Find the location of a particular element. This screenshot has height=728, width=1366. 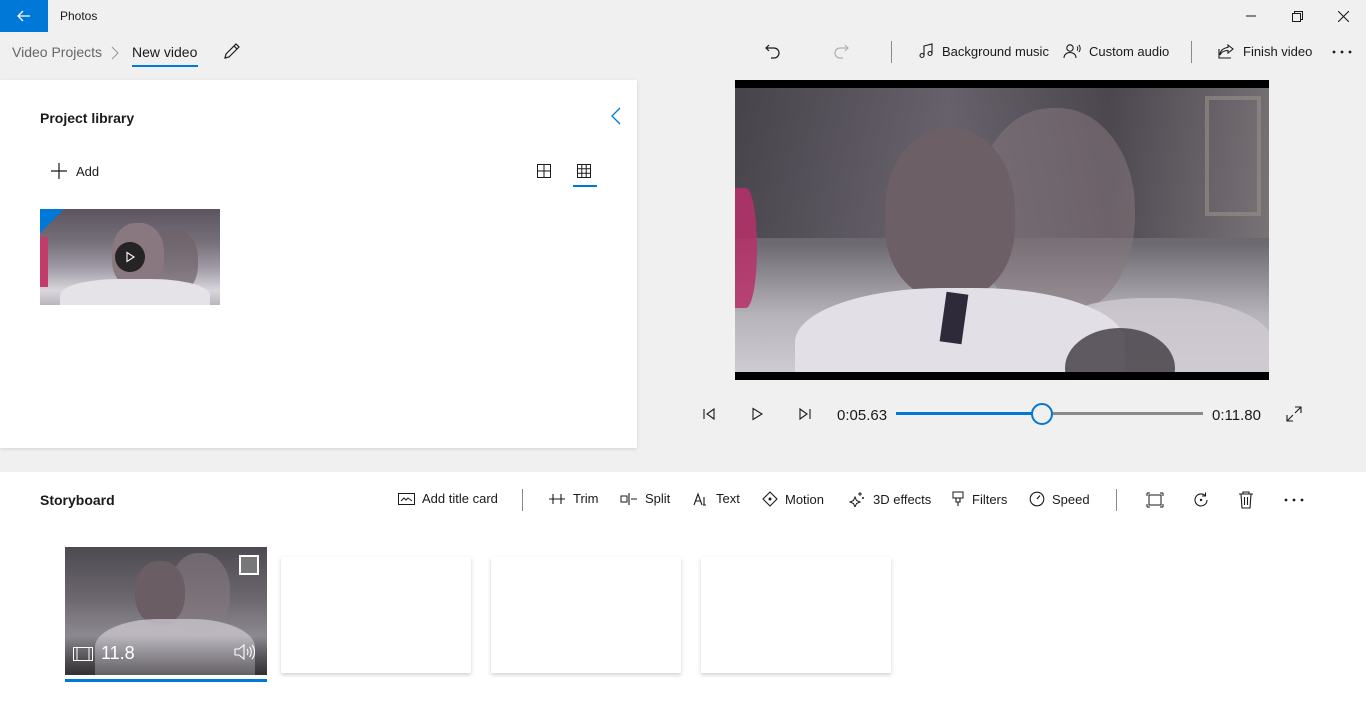

delete-button is located at coordinates (1246, 500).